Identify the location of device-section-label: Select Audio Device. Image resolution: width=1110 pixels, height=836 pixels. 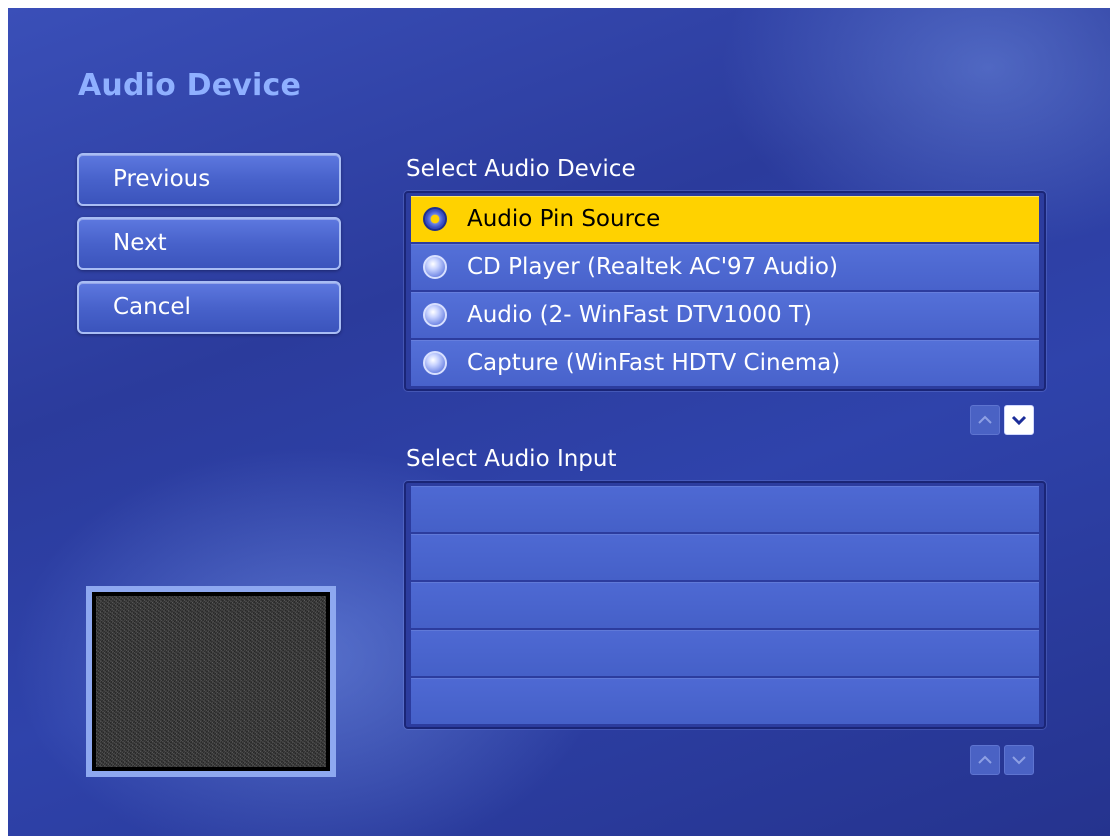
(521, 169).